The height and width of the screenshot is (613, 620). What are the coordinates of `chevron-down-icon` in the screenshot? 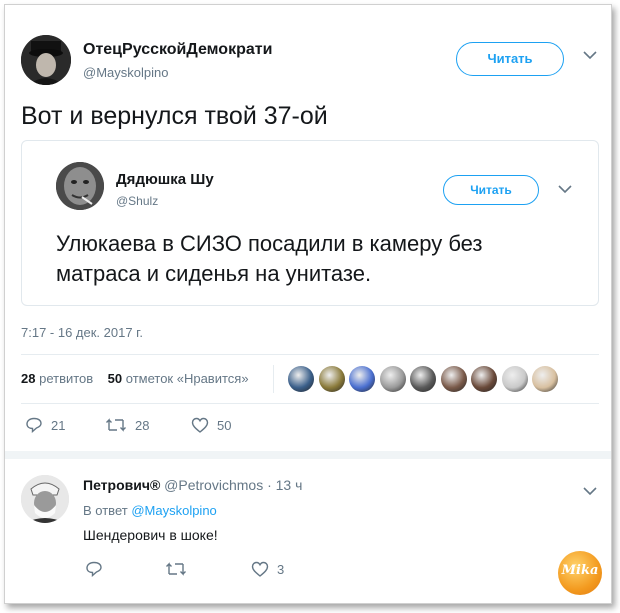 It's located at (590, 55).